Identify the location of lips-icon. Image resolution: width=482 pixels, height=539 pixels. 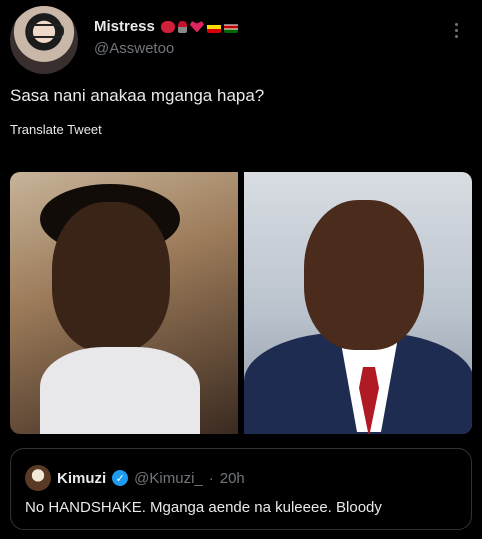
(167, 26).